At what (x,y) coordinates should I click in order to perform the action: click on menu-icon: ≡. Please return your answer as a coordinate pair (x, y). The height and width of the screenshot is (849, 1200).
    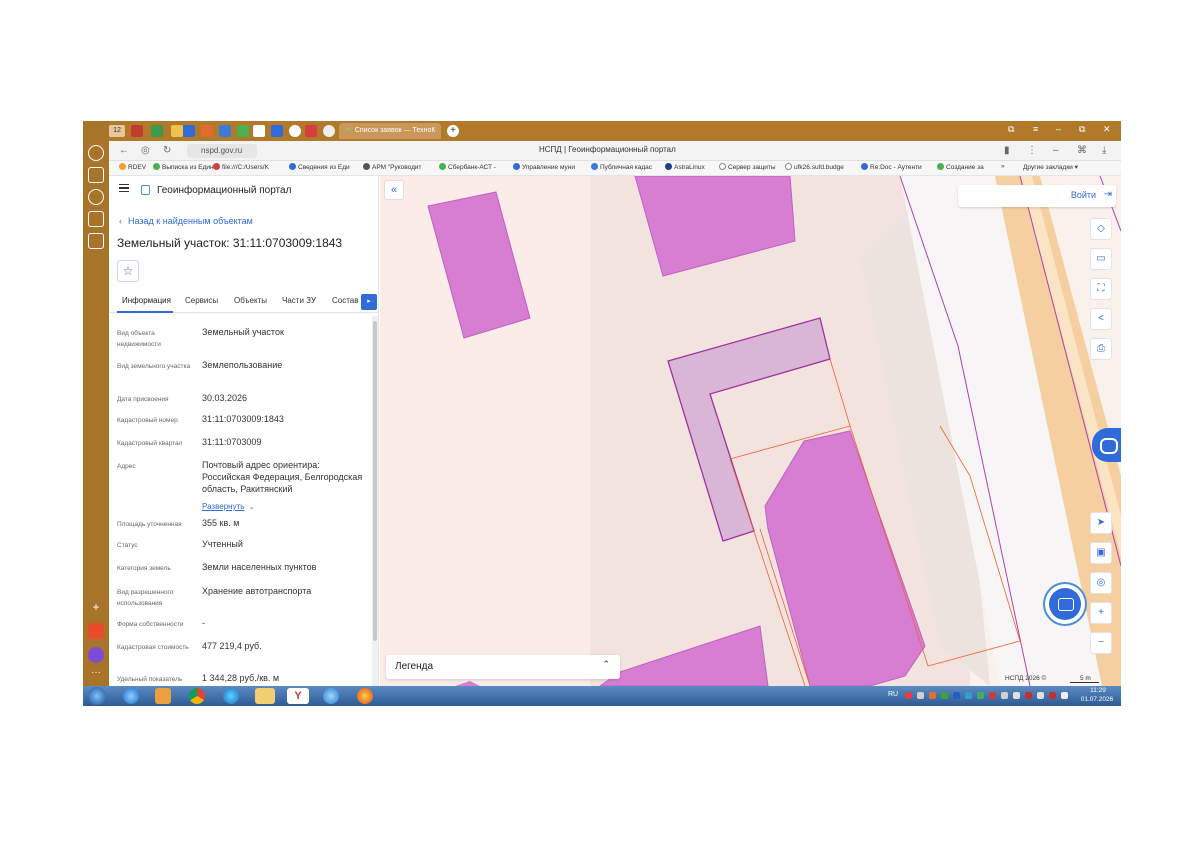
    Looking at the image, I should click on (1035, 129).